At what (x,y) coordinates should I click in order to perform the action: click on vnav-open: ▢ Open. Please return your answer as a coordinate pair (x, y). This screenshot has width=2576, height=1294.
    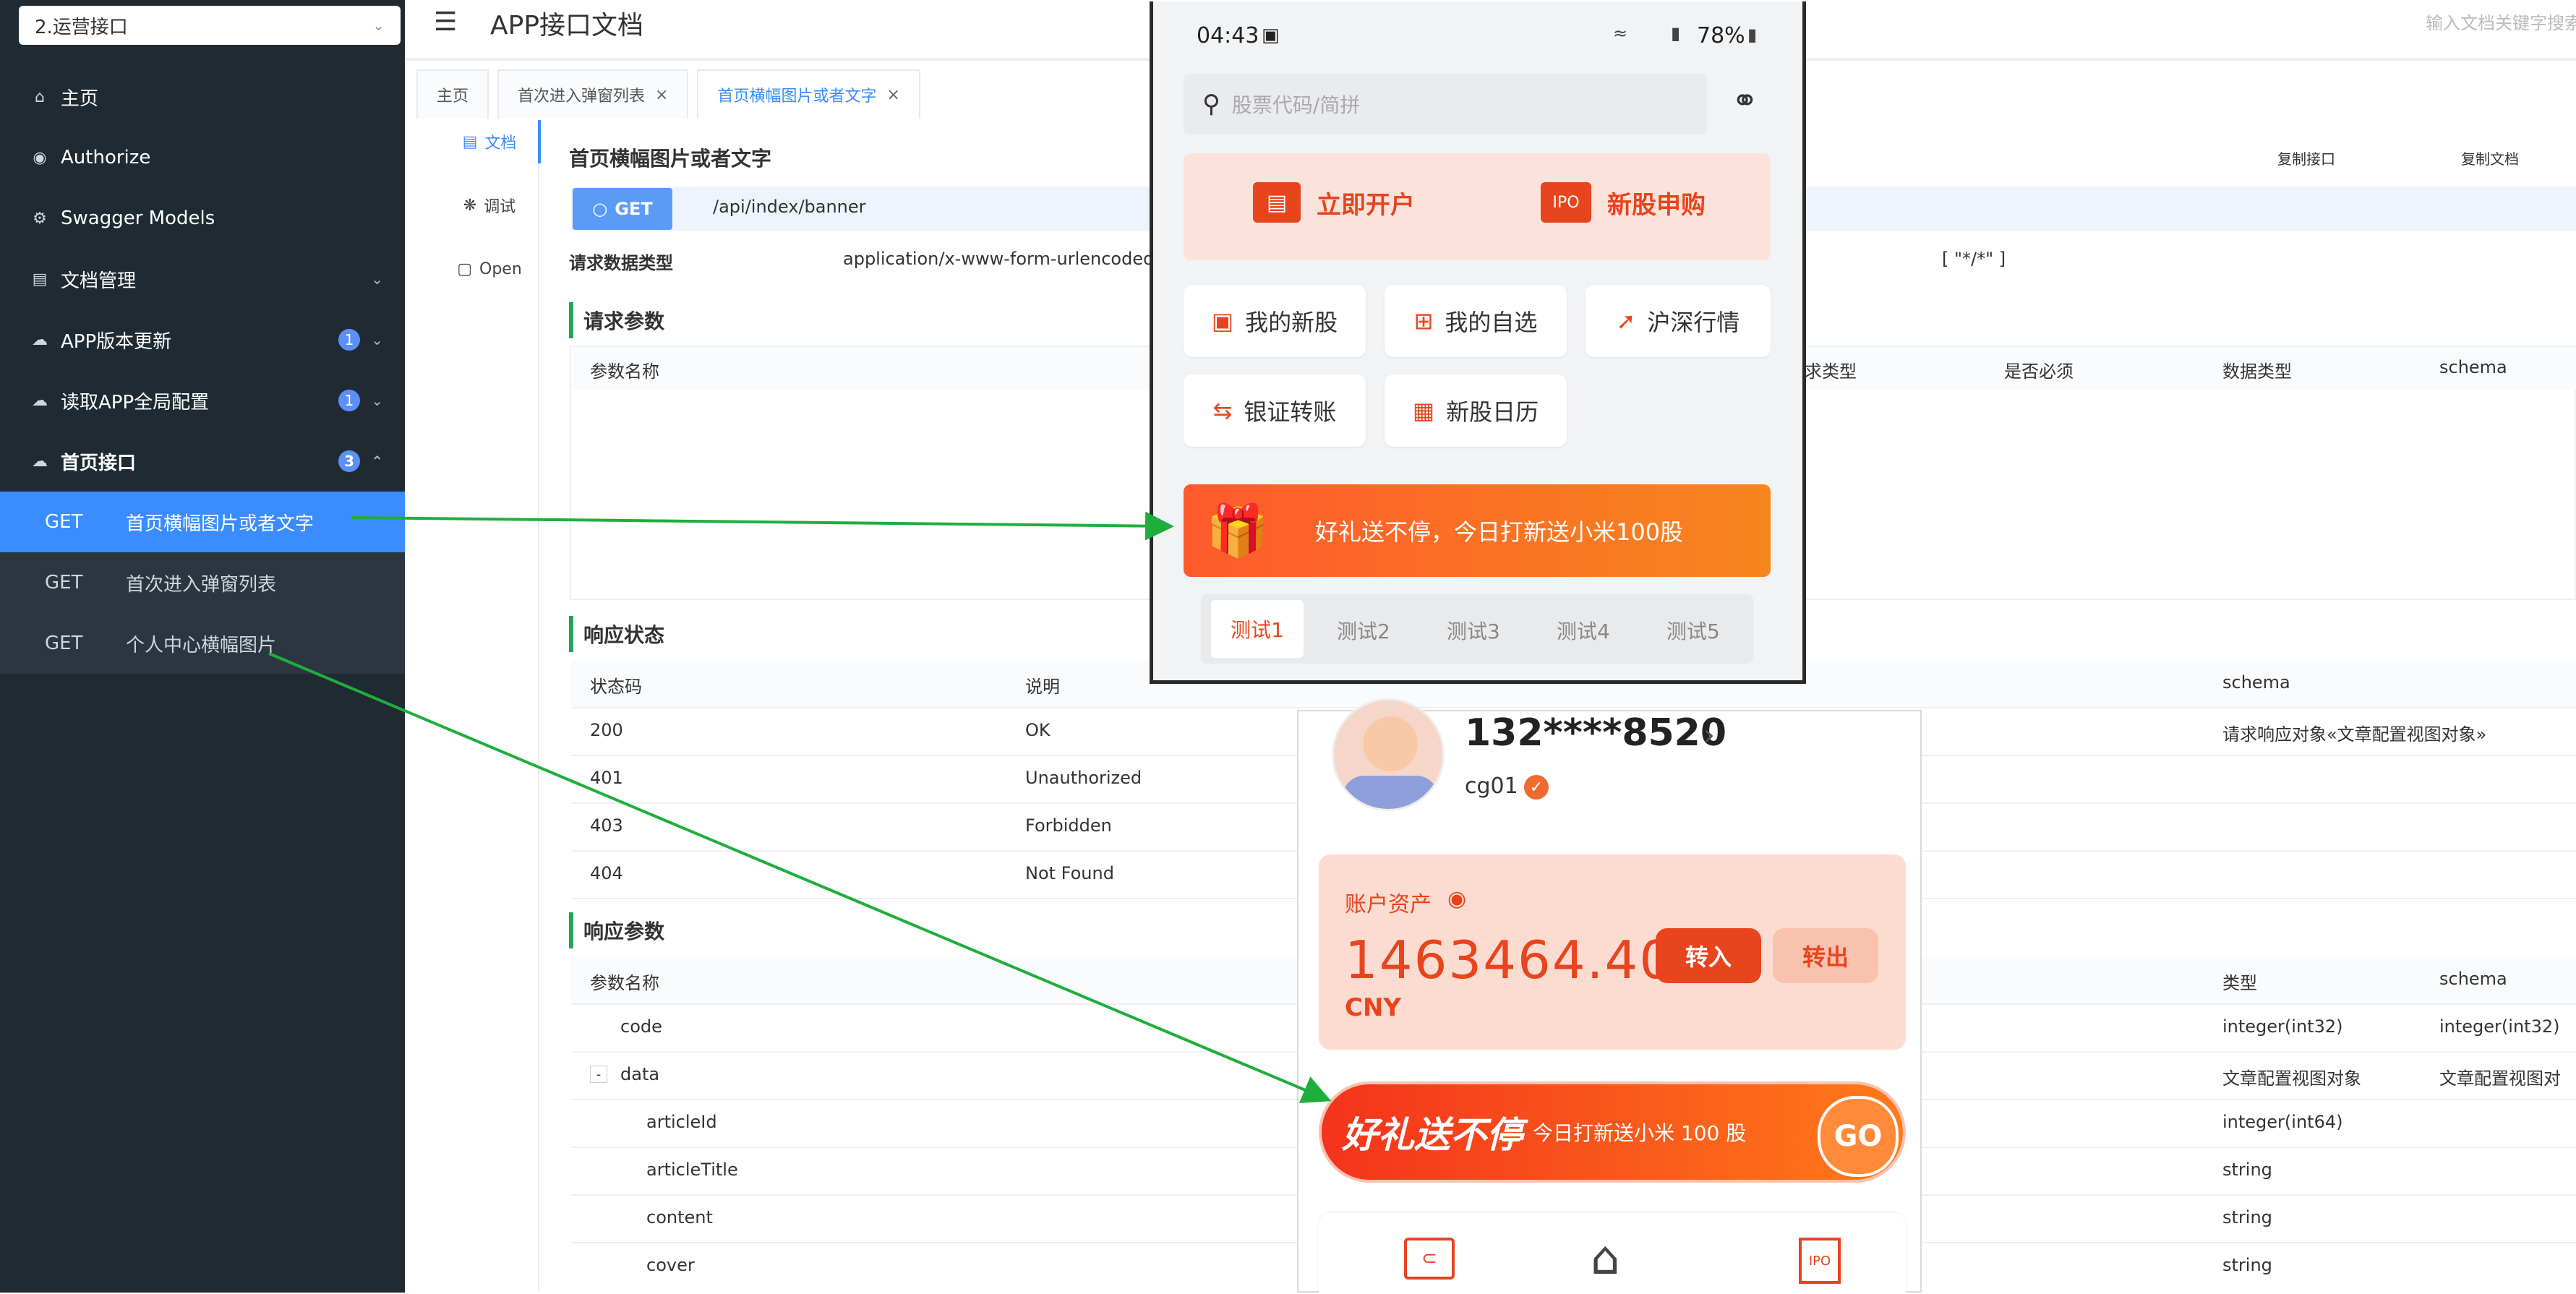
    Looking at the image, I should click on (489, 269).